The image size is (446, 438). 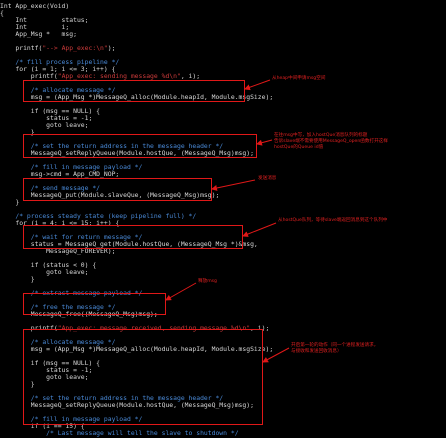 I want to click on arrow-alloc, so click(x=257, y=85).